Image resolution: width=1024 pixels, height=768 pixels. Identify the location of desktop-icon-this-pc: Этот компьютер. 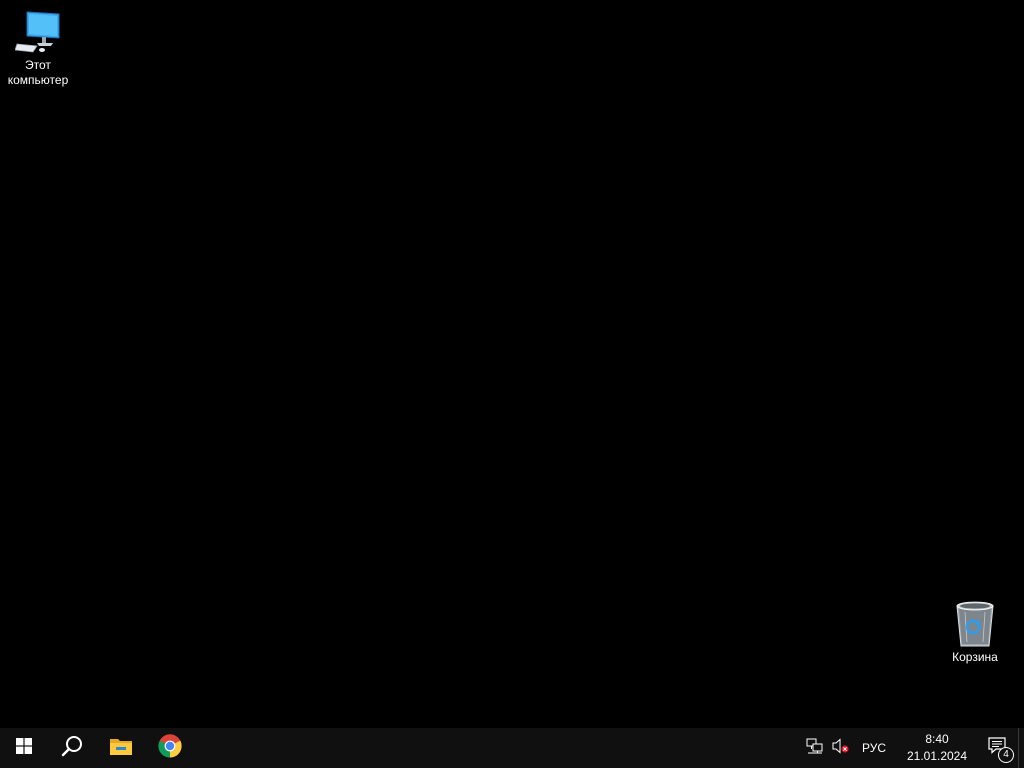
(38, 48).